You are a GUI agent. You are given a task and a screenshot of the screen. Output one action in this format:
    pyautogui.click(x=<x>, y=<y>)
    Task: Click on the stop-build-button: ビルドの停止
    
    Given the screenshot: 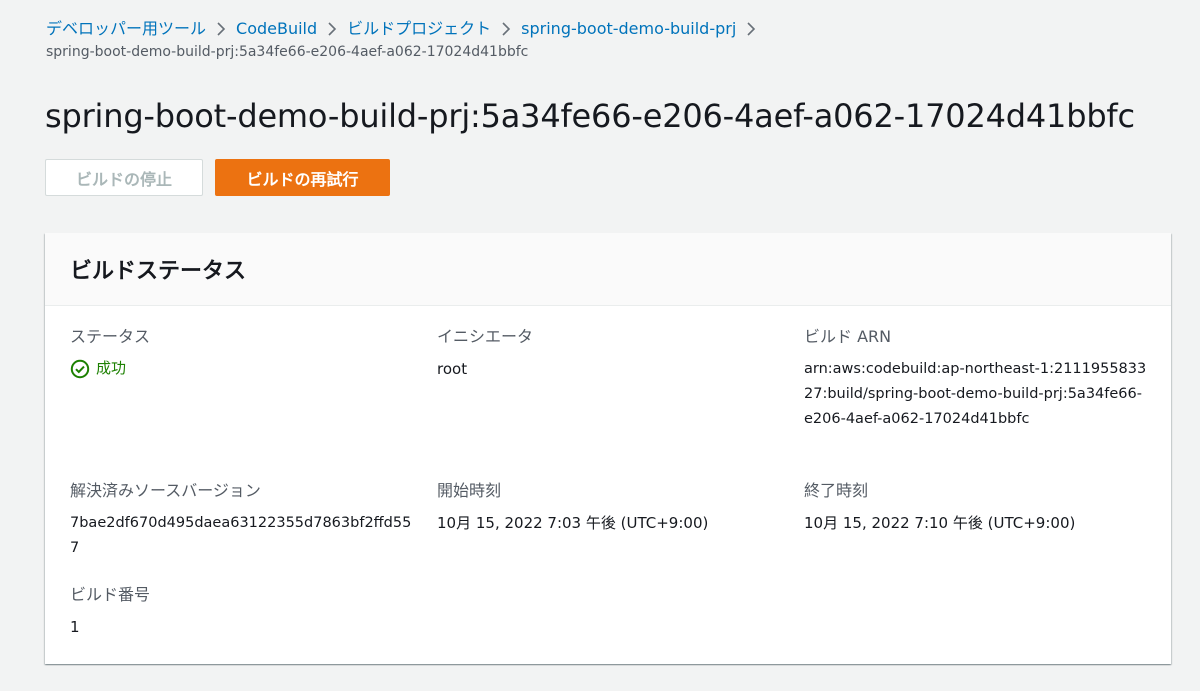 What is the action you would take?
    pyautogui.click(x=124, y=177)
    